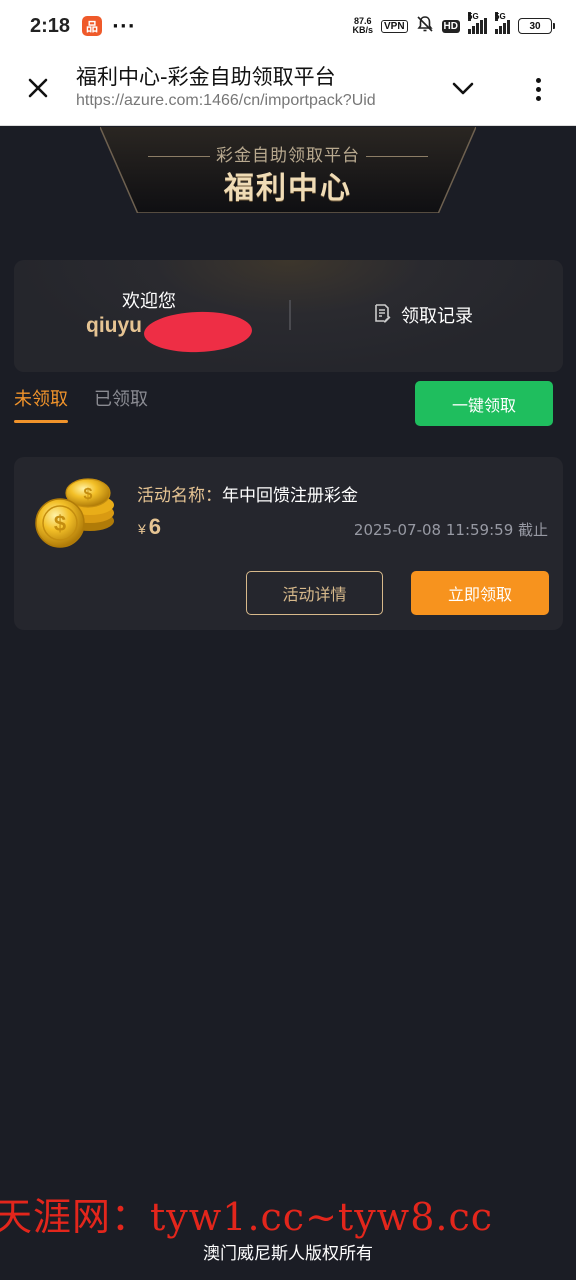  Describe the element at coordinates (38, 88) in the screenshot. I see `close-icon` at that location.